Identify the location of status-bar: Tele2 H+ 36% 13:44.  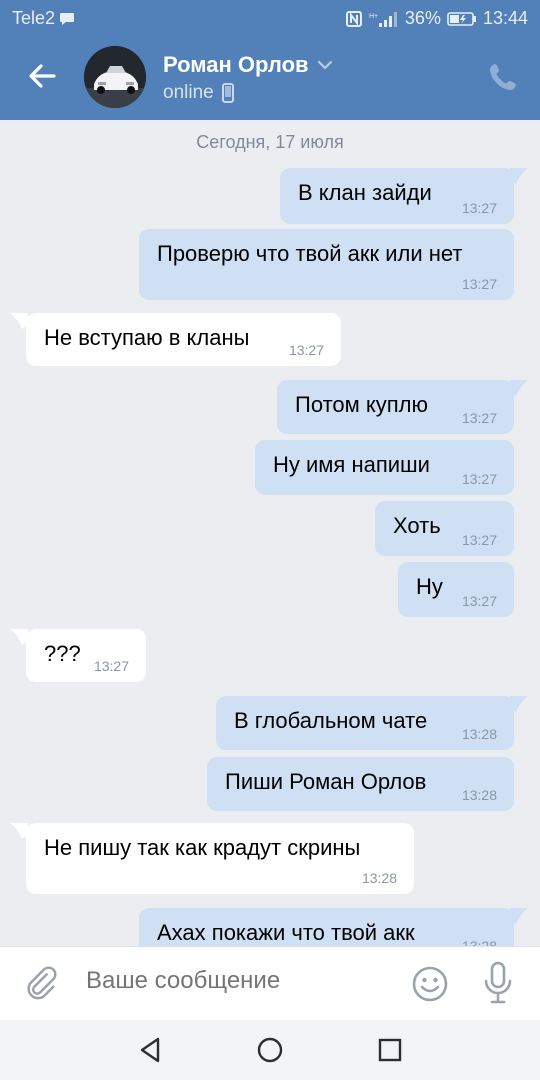
(270, 18).